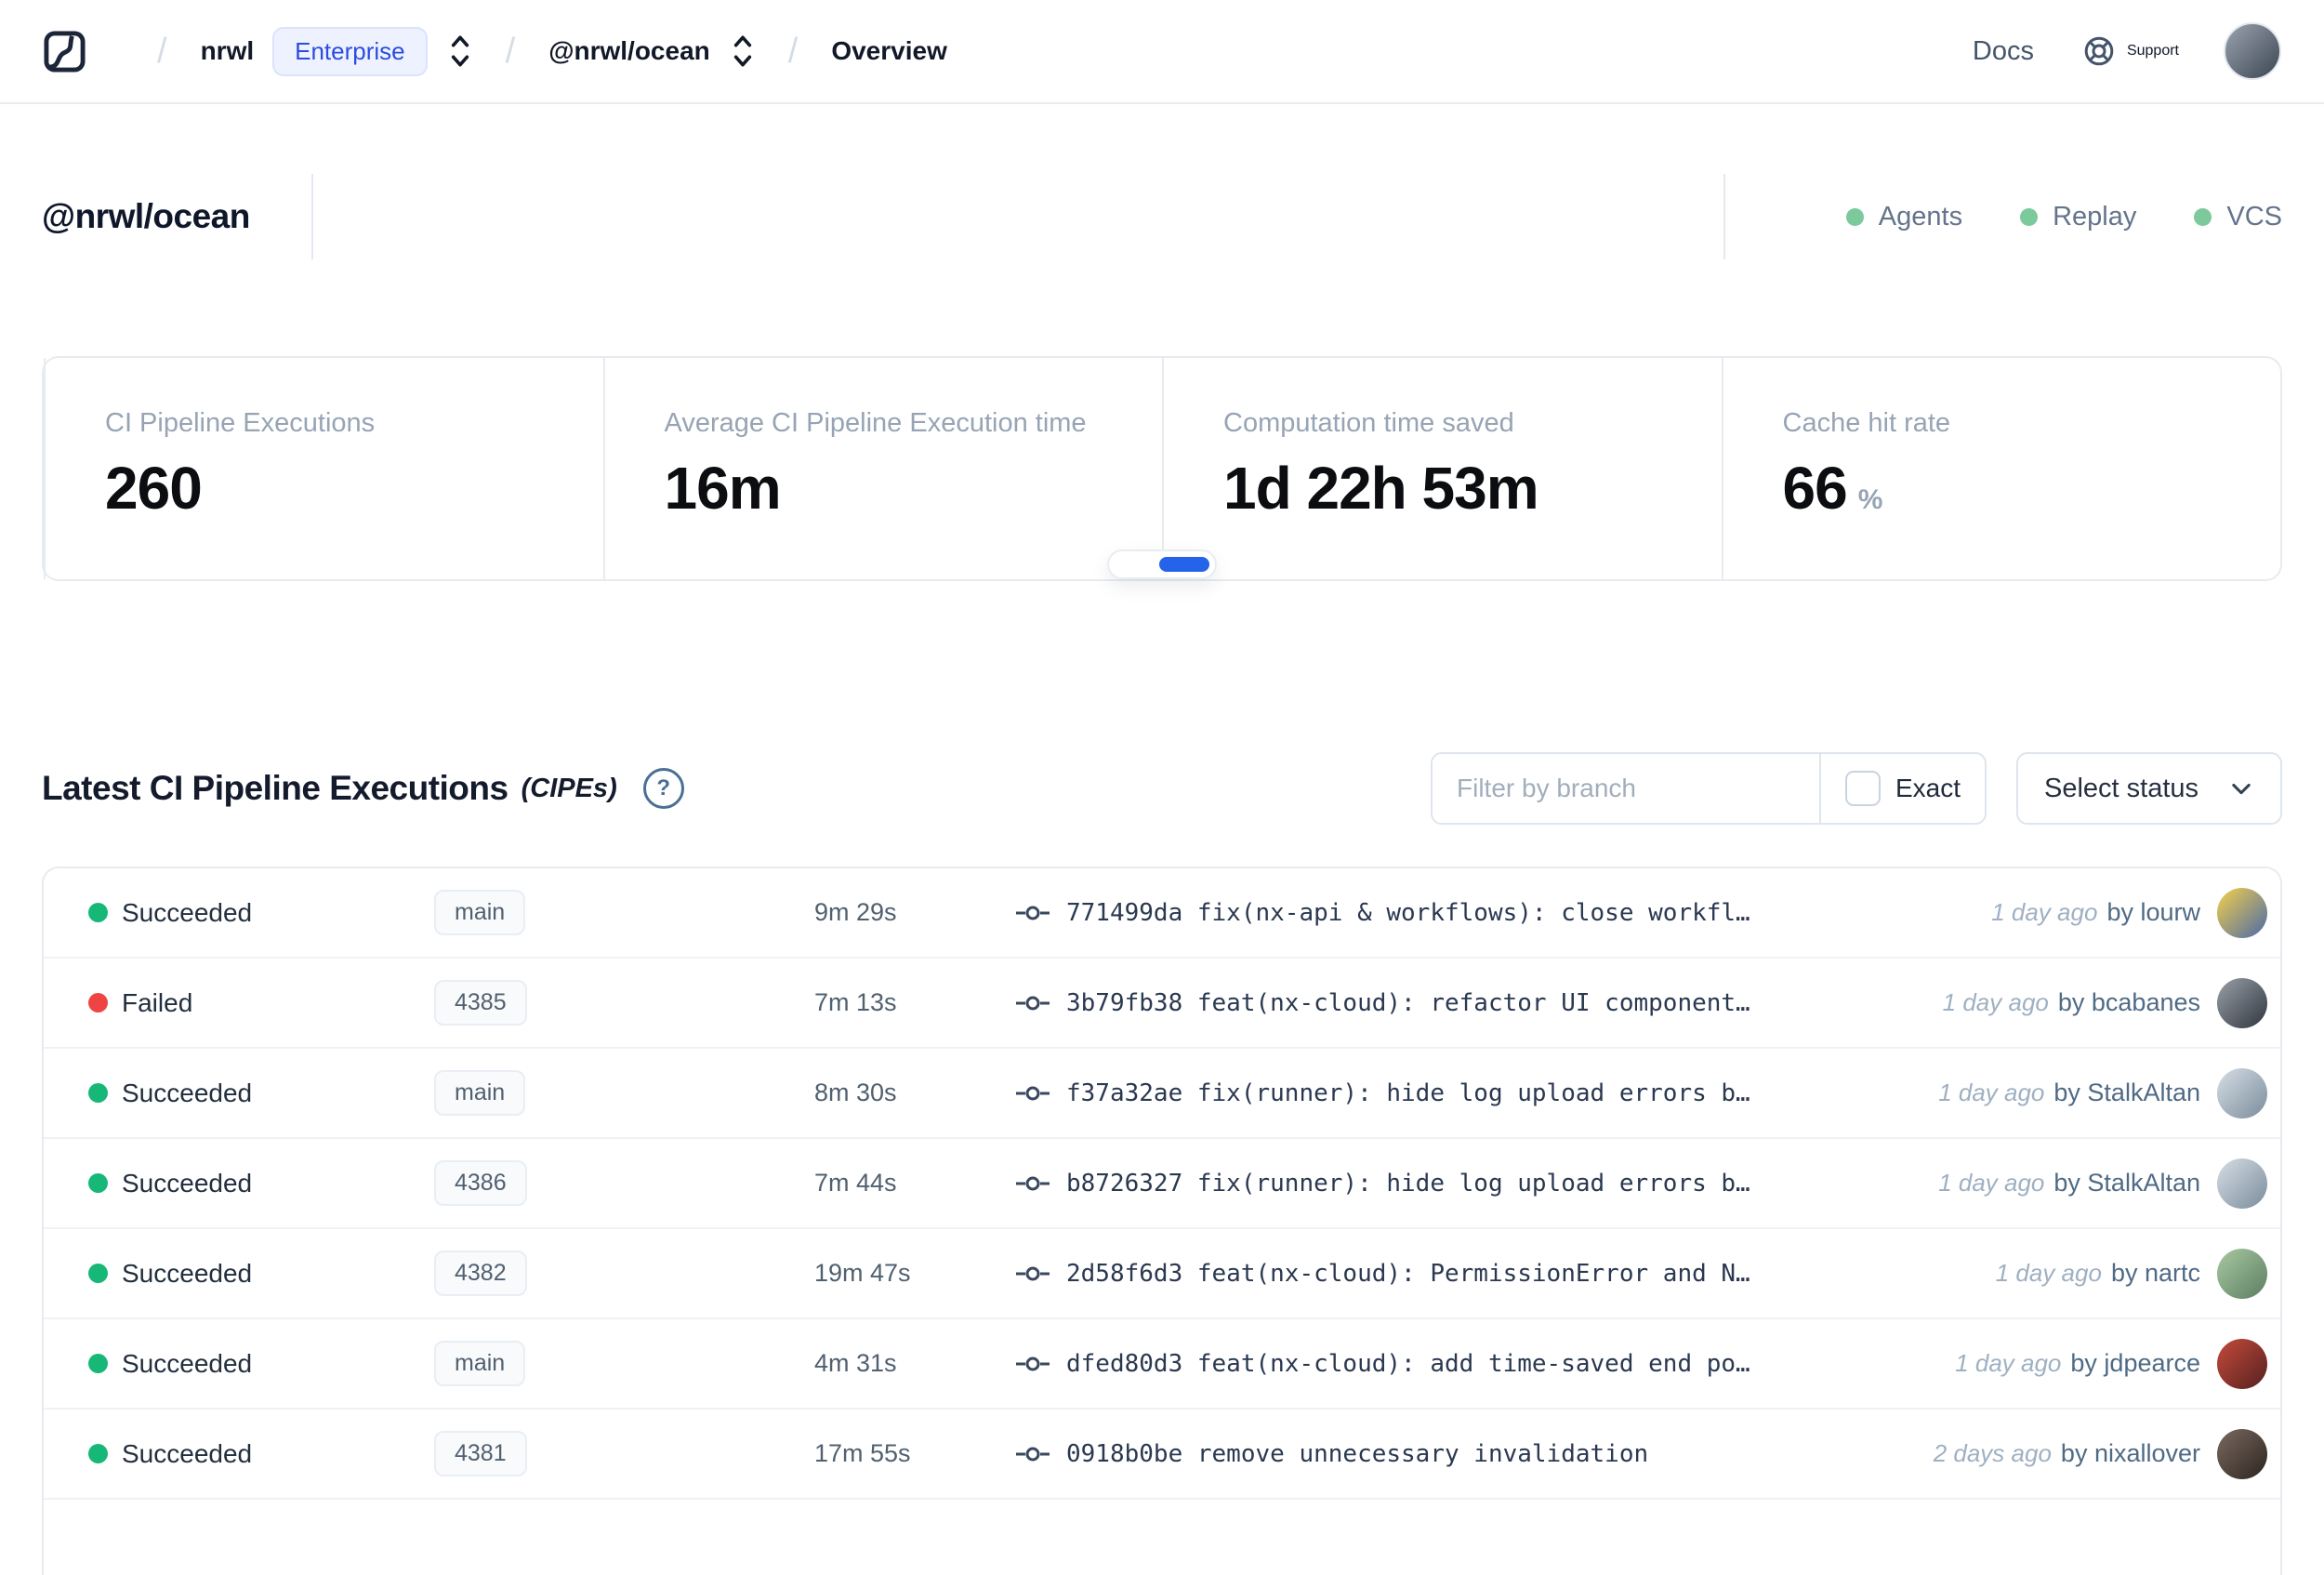  I want to click on commit-message: 0918b0be remove unnecessary invalidation, so click(1357, 1454).